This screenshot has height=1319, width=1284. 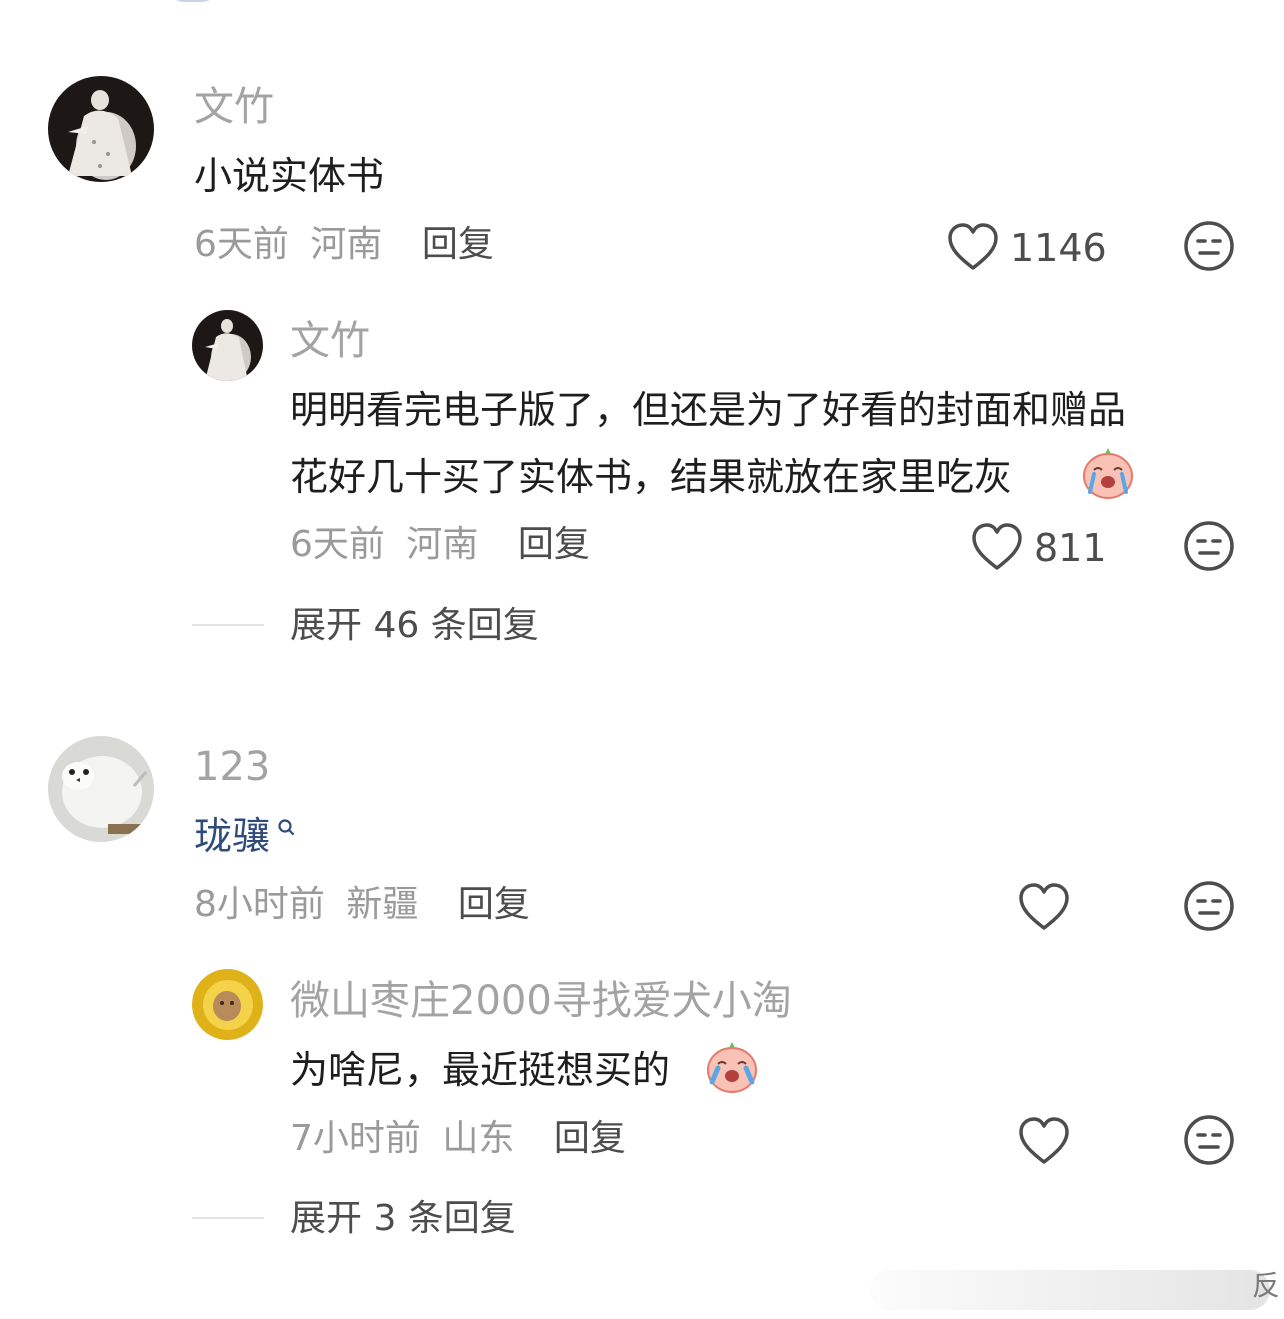 I want to click on reply-text-line2: 花好几十买了实体书，结果就放在家里吃灰, so click(x=651, y=477).